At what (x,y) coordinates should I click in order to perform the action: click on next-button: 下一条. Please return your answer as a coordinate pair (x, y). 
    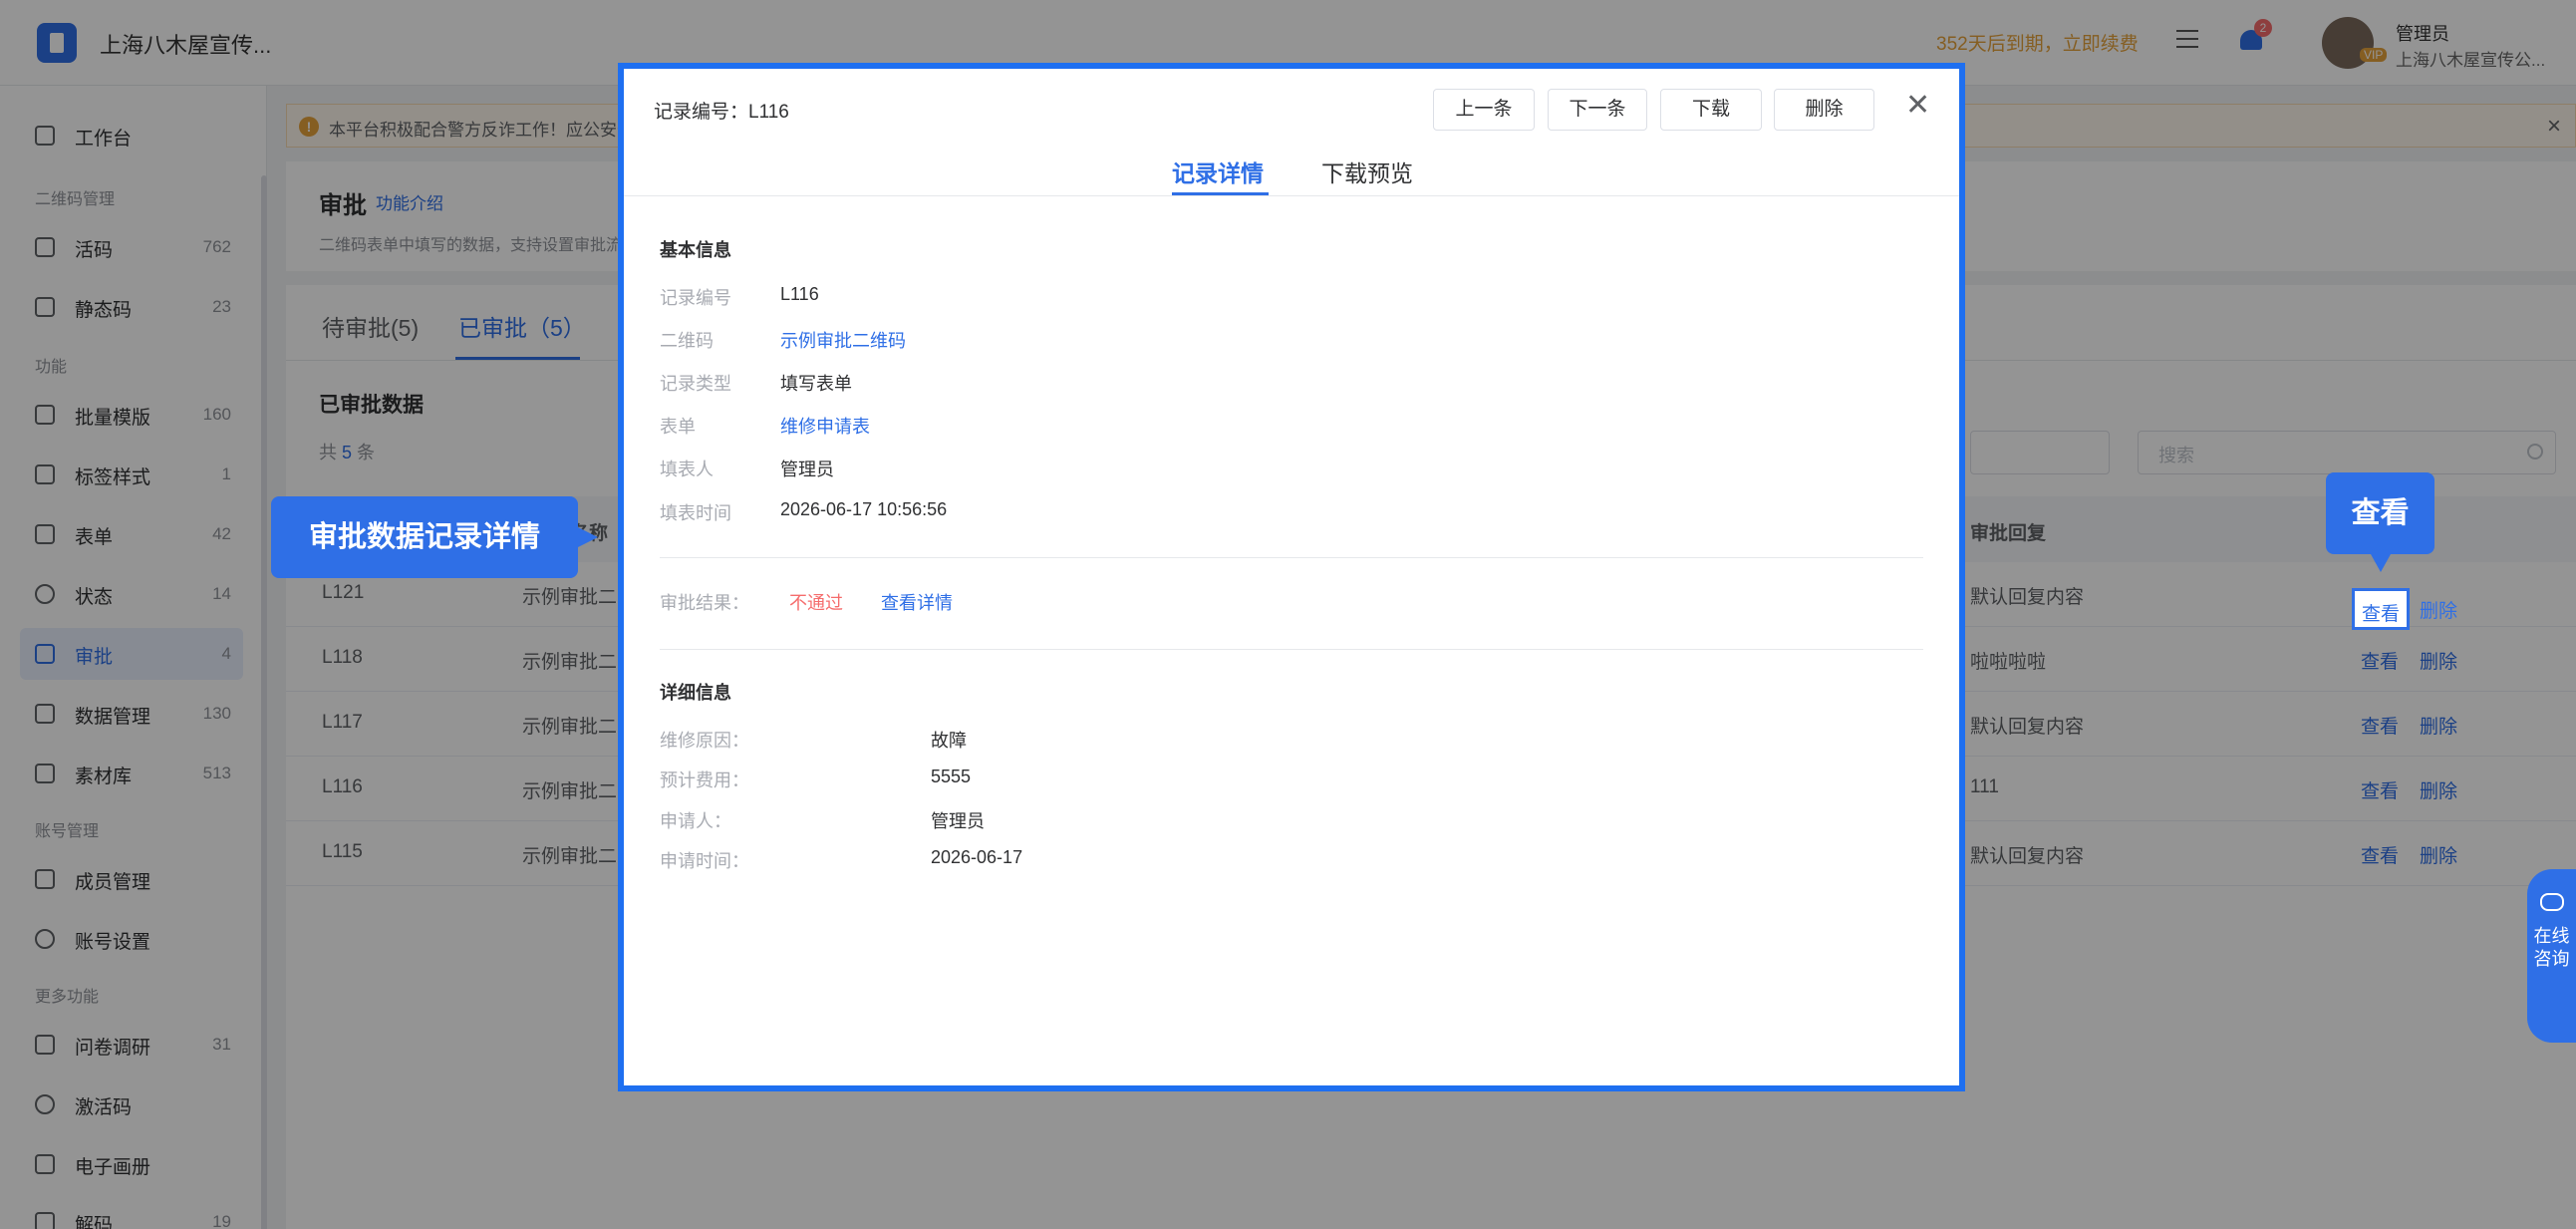
    Looking at the image, I should click on (1597, 110).